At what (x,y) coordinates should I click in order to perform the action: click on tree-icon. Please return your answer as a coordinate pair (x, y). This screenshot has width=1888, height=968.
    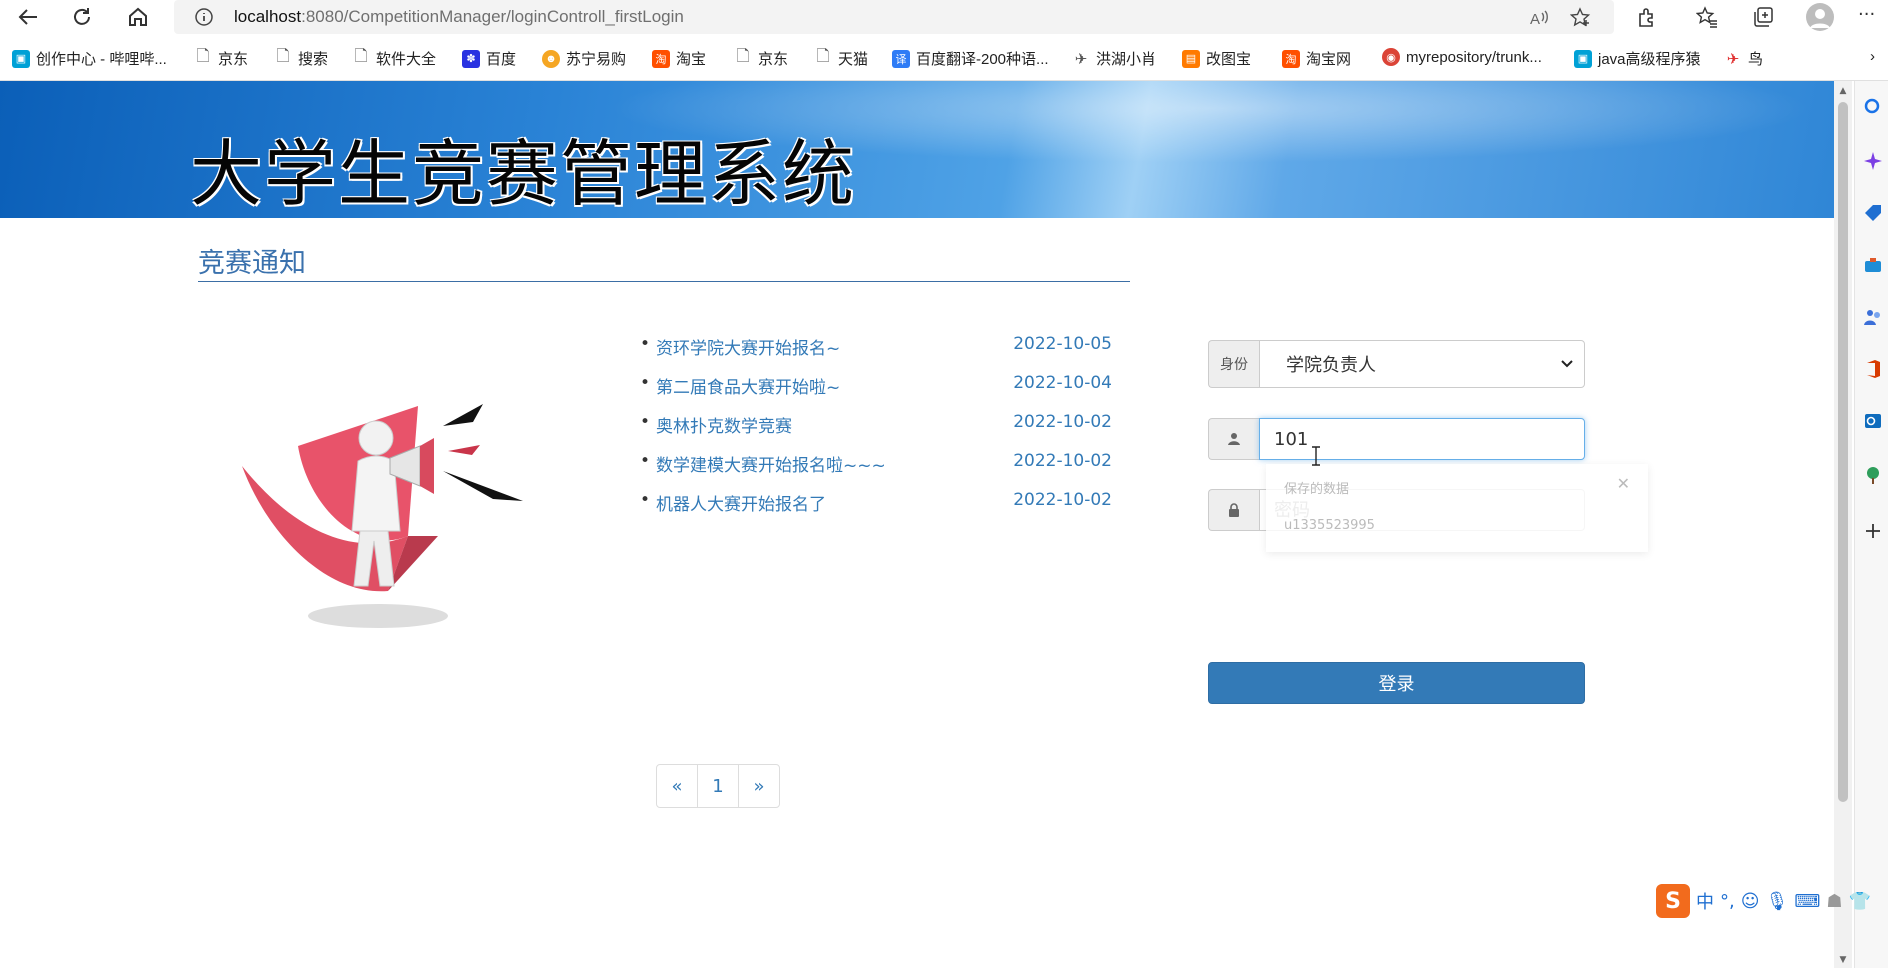
    Looking at the image, I should click on (1873, 475).